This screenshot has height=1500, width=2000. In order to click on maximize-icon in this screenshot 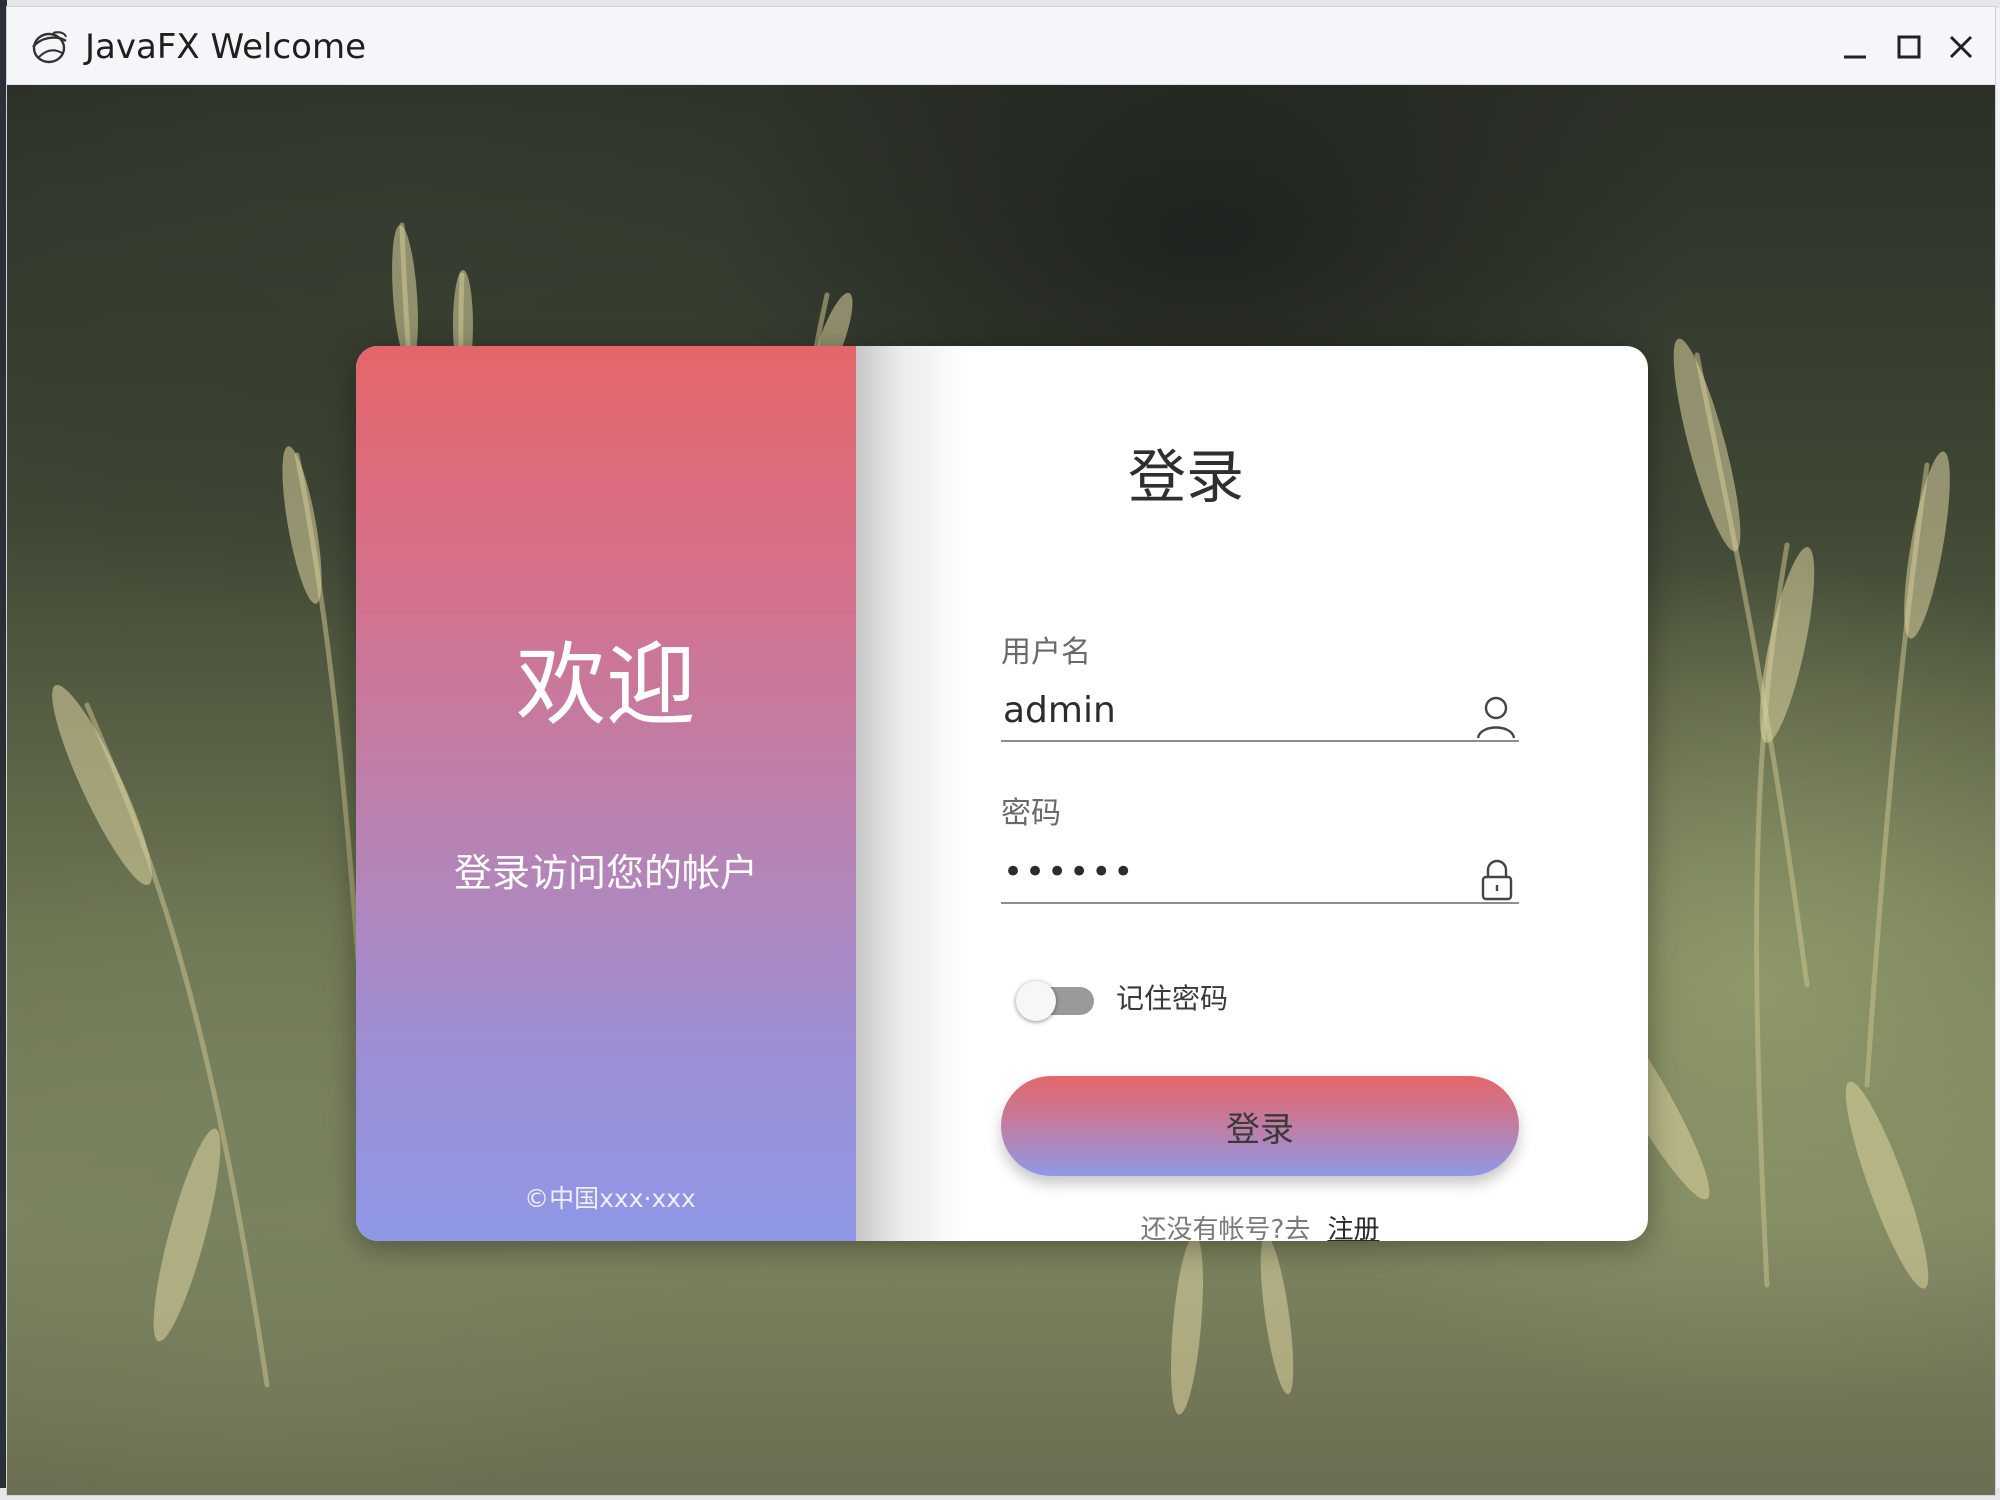, I will do `click(1909, 47)`.